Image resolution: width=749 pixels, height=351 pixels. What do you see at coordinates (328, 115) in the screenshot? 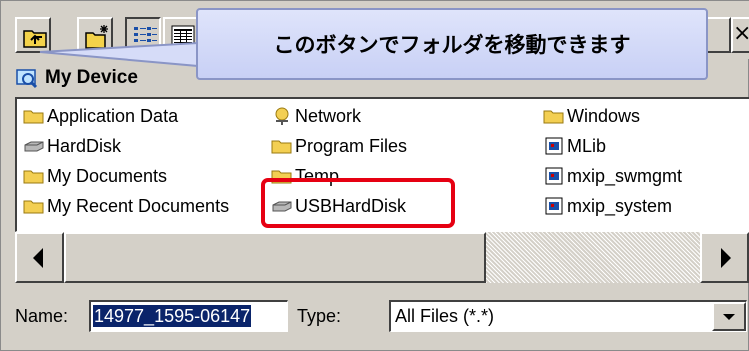
I see `file-name: Network` at bounding box center [328, 115].